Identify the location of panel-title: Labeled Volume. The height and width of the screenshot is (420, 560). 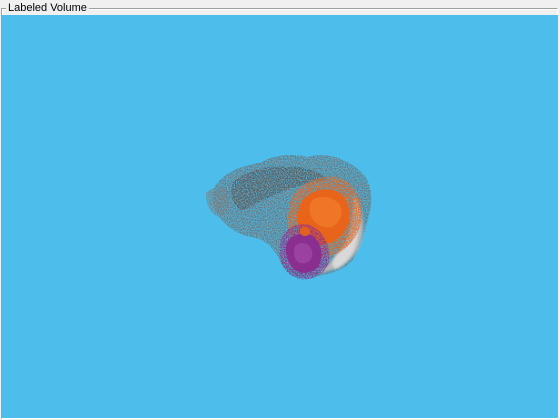
(47, 8).